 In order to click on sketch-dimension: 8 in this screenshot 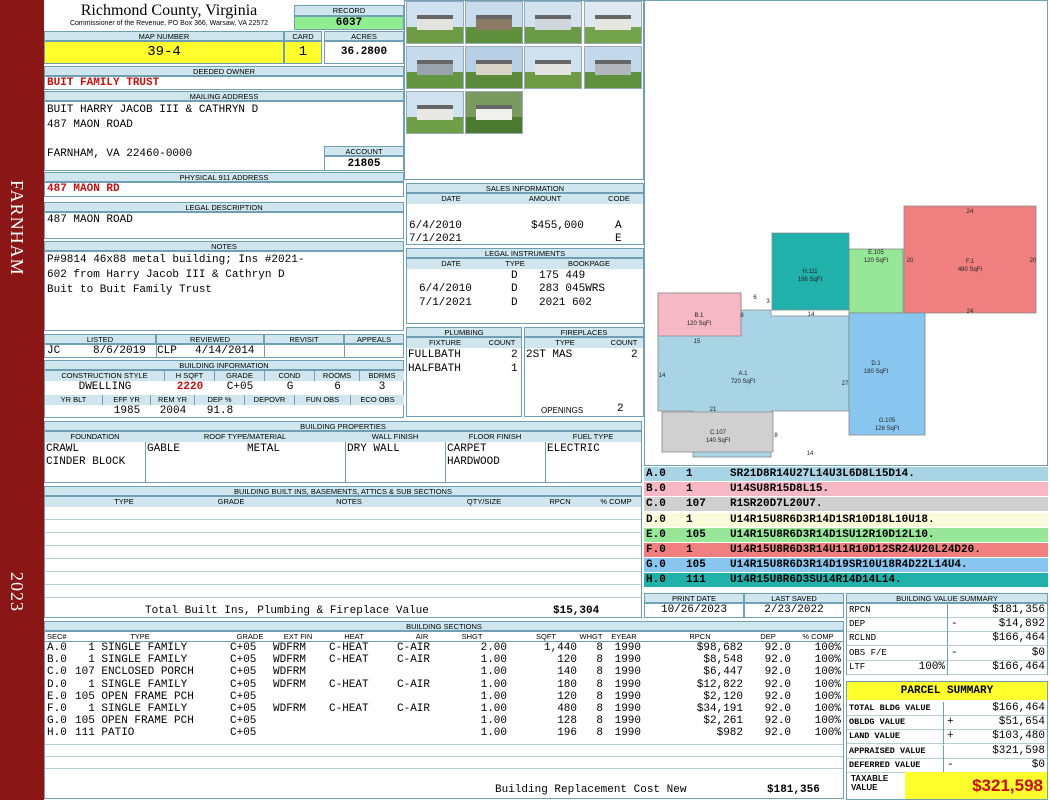, I will do `click(776, 436)`.